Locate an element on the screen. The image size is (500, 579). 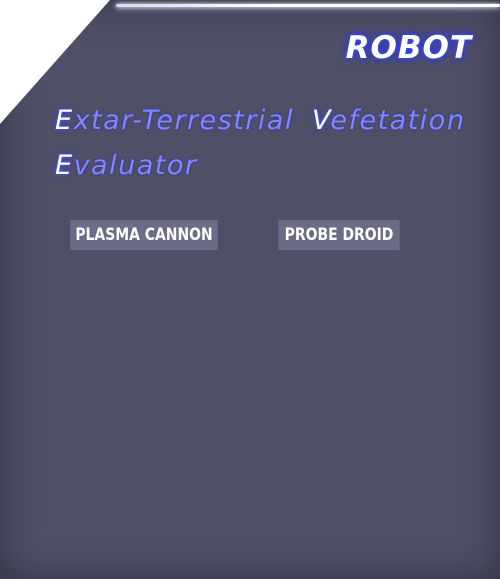
subtitle-initial-e2: E is located at coordinates (64, 165).